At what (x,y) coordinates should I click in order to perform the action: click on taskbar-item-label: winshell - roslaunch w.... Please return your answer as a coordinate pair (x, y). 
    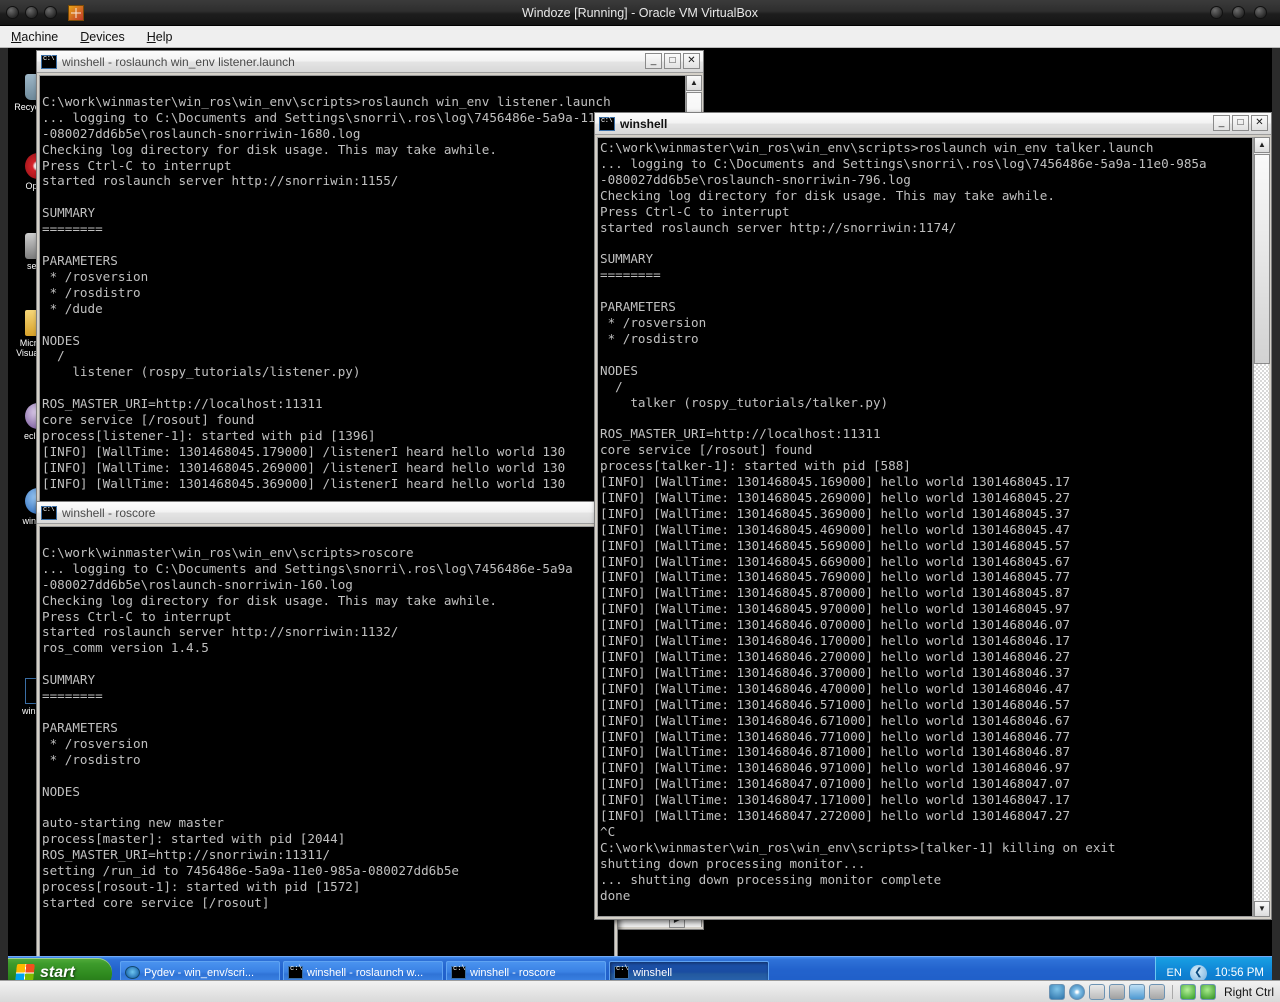
    Looking at the image, I should click on (365, 972).